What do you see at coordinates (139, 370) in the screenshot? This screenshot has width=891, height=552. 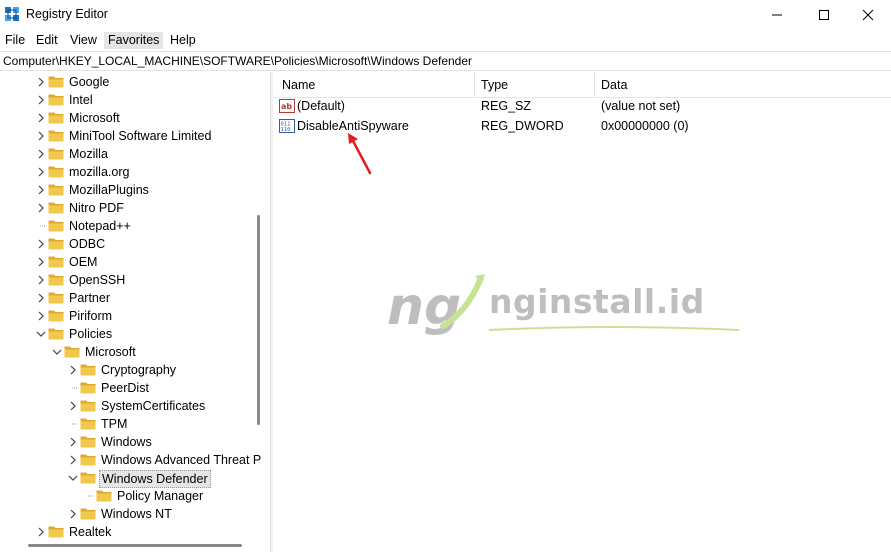 I see `tree-item-label: Cryptography` at bounding box center [139, 370].